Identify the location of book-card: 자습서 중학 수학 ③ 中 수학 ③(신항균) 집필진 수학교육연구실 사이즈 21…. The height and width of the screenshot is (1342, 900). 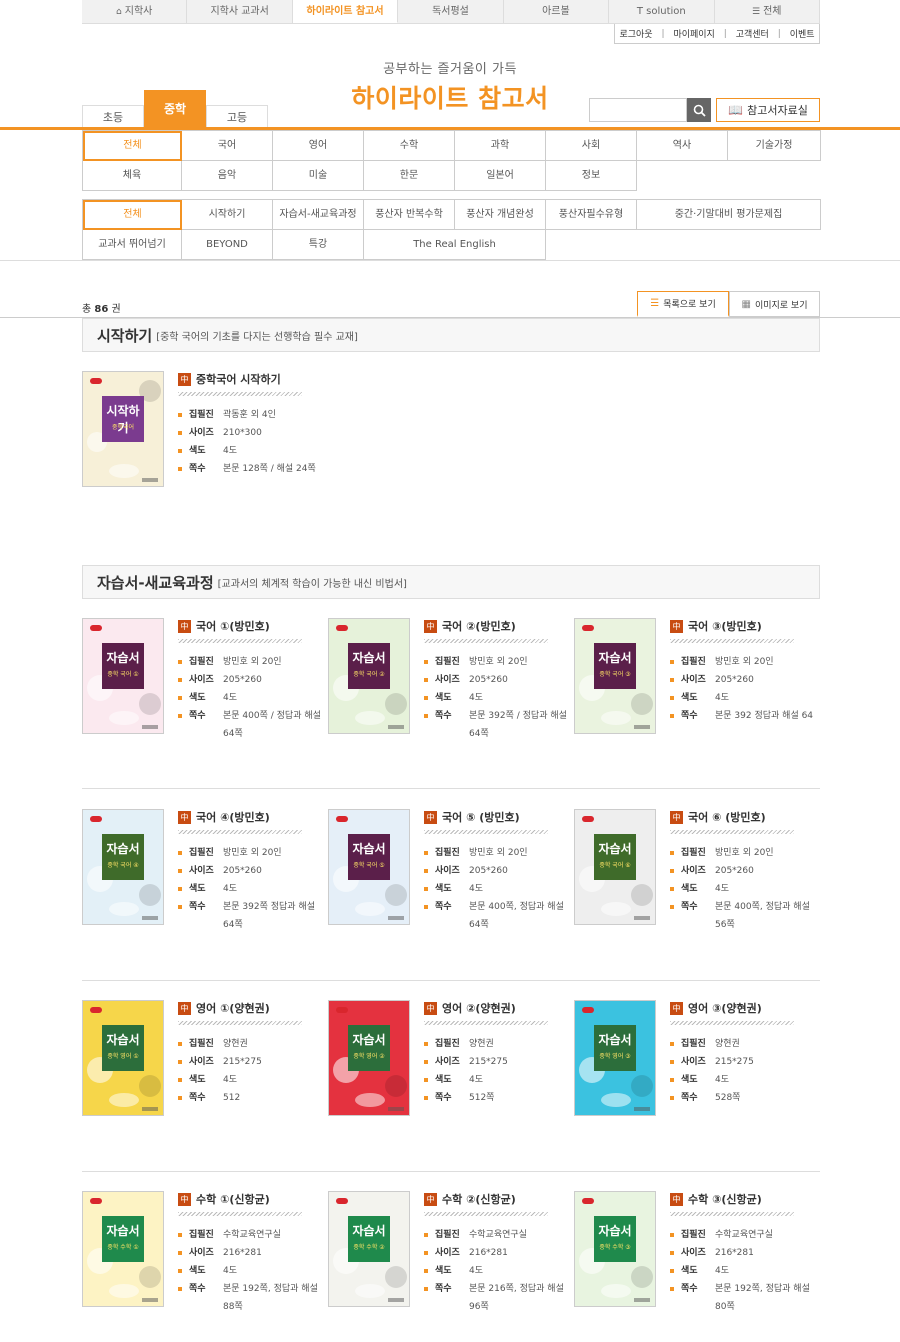
(697, 1261).